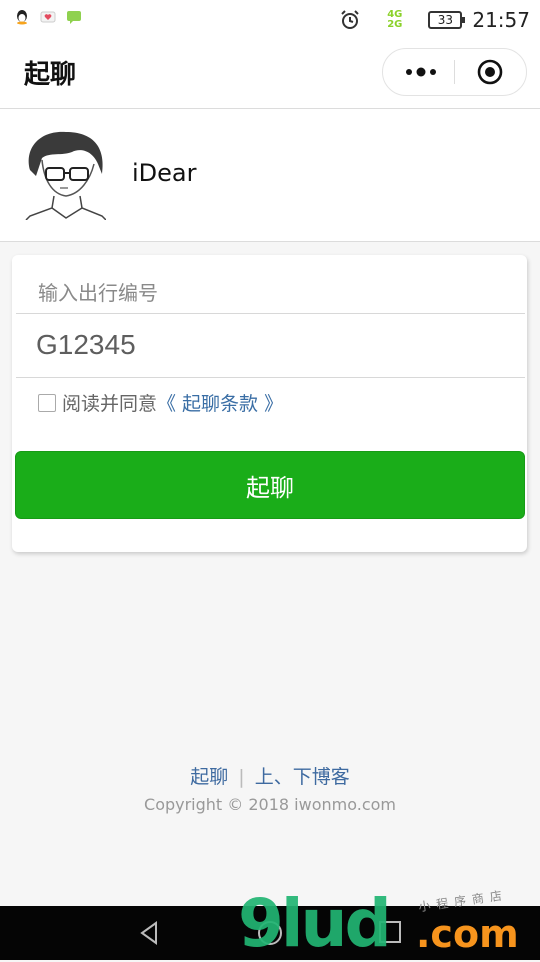  What do you see at coordinates (64, 175) in the screenshot?
I see `avatar` at bounding box center [64, 175].